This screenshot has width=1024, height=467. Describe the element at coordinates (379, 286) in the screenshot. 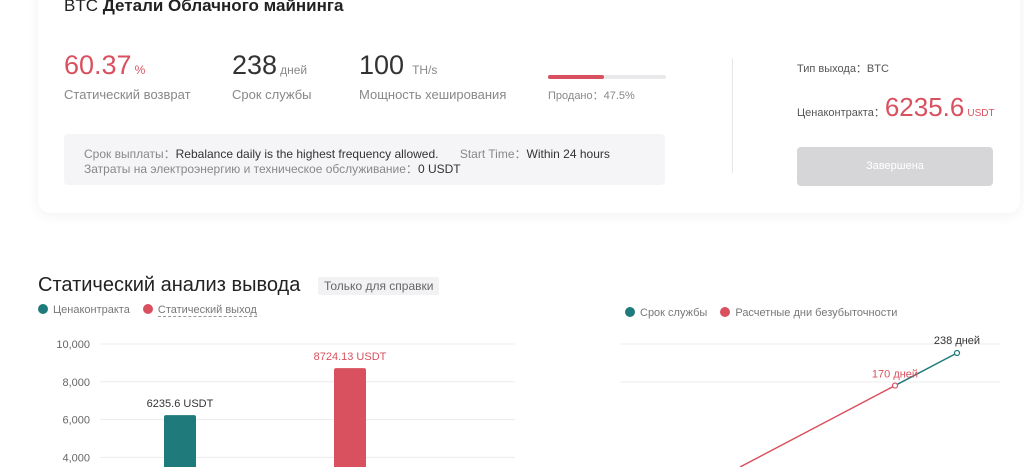

I see `reference-tag: Только для справки` at that location.